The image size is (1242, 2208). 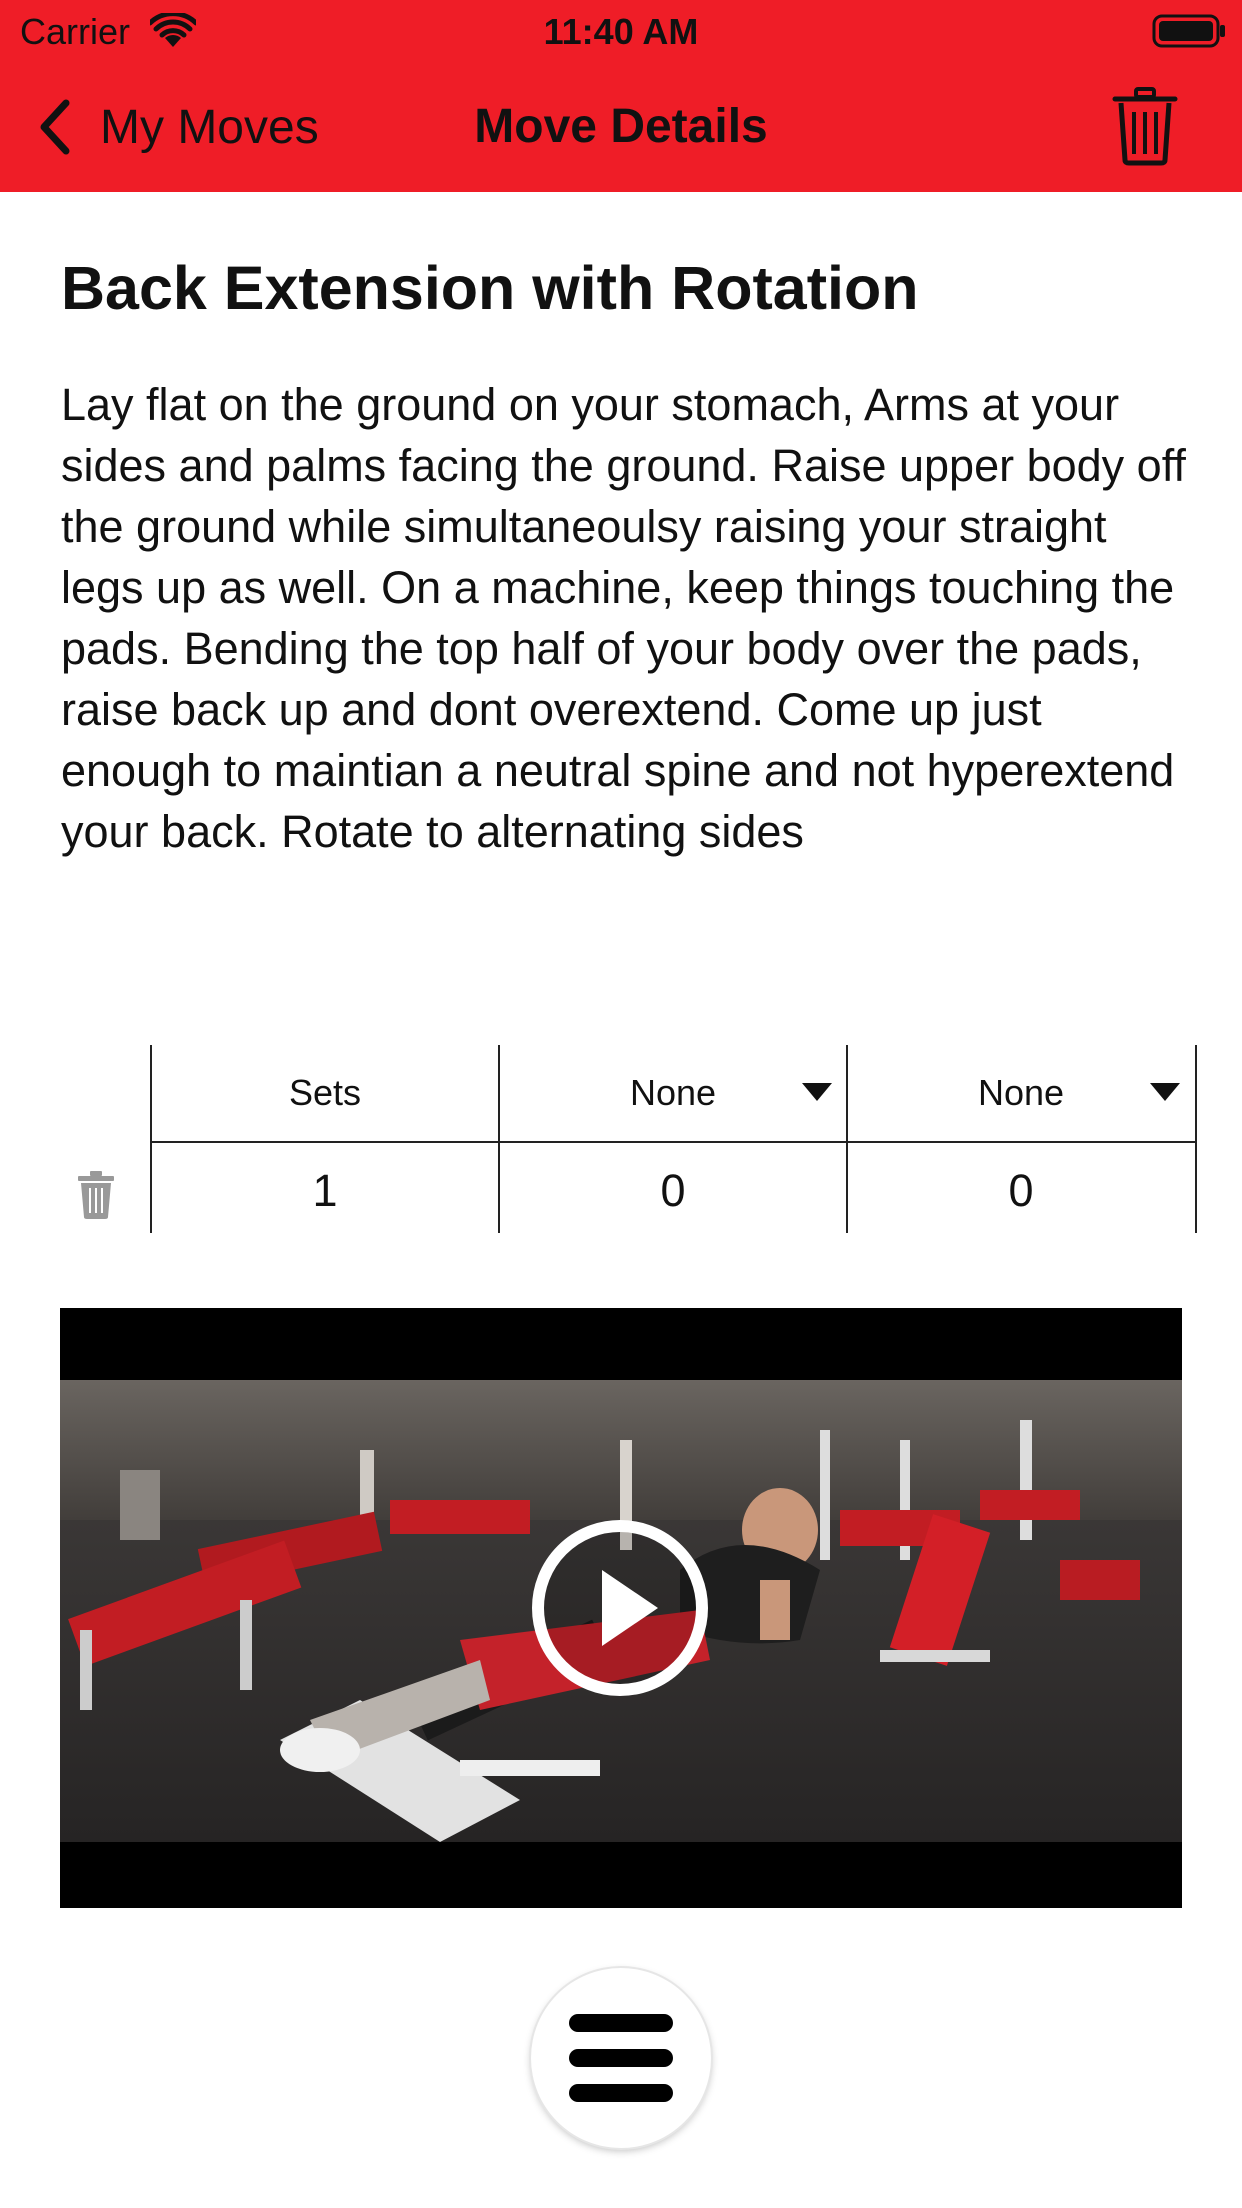 What do you see at coordinates (1196, 1139) in the screenshot?
I see `table-divider` at bounding box center [1196, 1139].